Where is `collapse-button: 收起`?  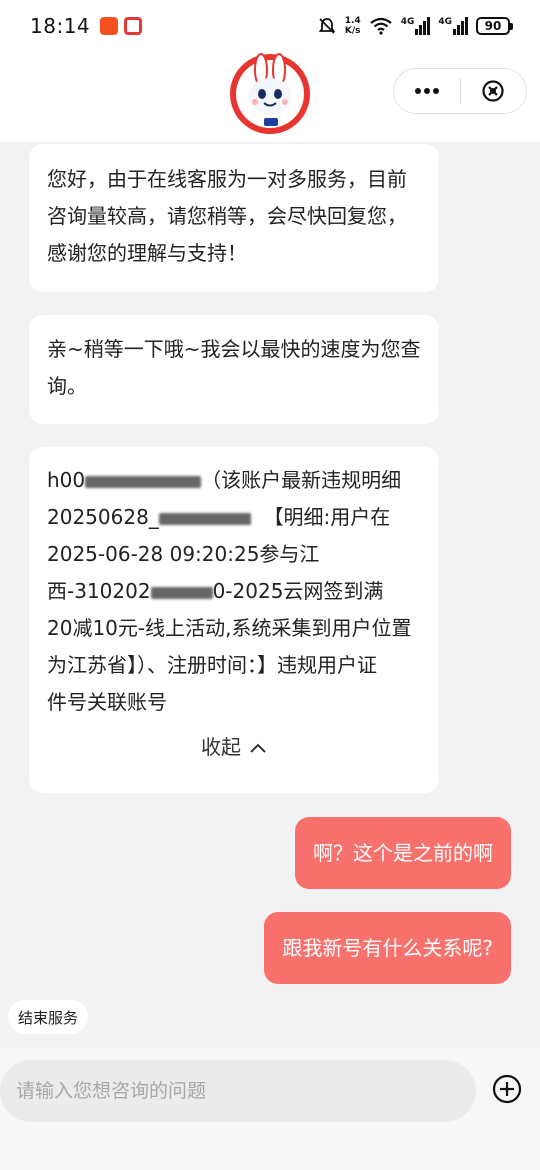
collapse-button: 收起 is located at coordinates (234, 747).